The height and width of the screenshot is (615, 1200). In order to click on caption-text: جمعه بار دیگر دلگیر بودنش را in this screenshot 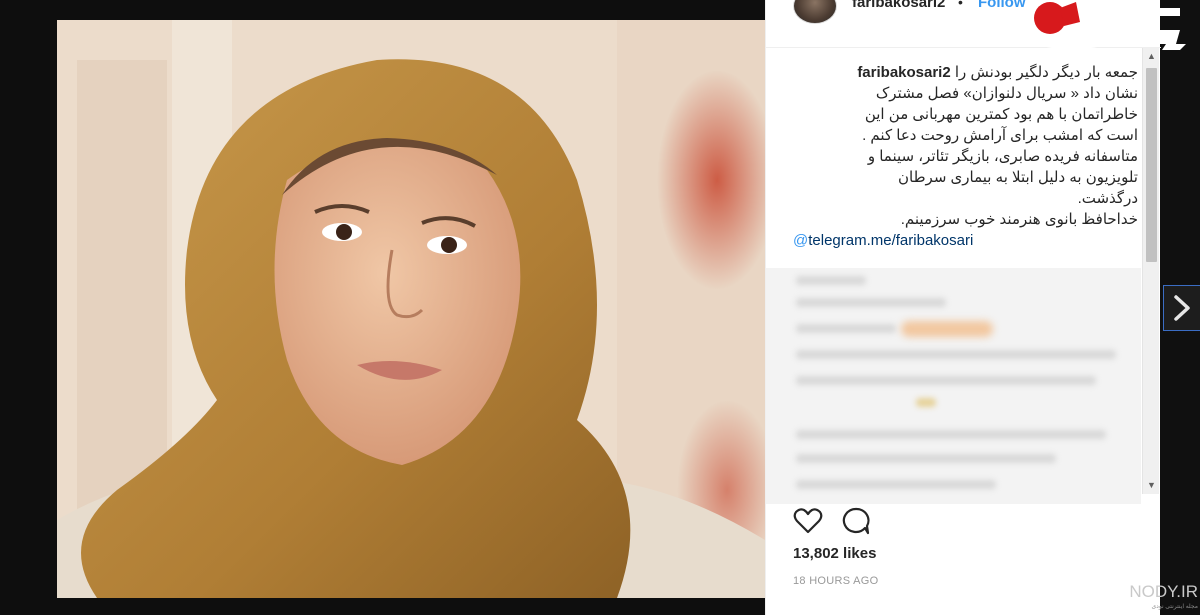, I will do `click(1046, 72)`.